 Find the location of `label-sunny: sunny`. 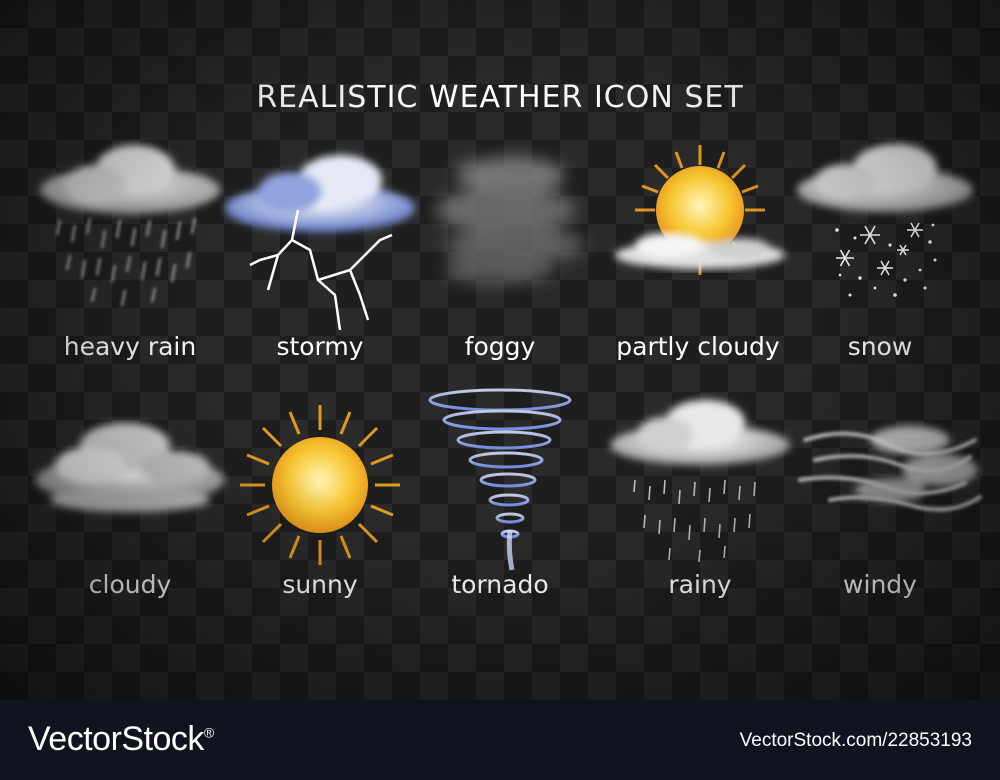

label-sunny: sunny is located at coordinates (320, 584).